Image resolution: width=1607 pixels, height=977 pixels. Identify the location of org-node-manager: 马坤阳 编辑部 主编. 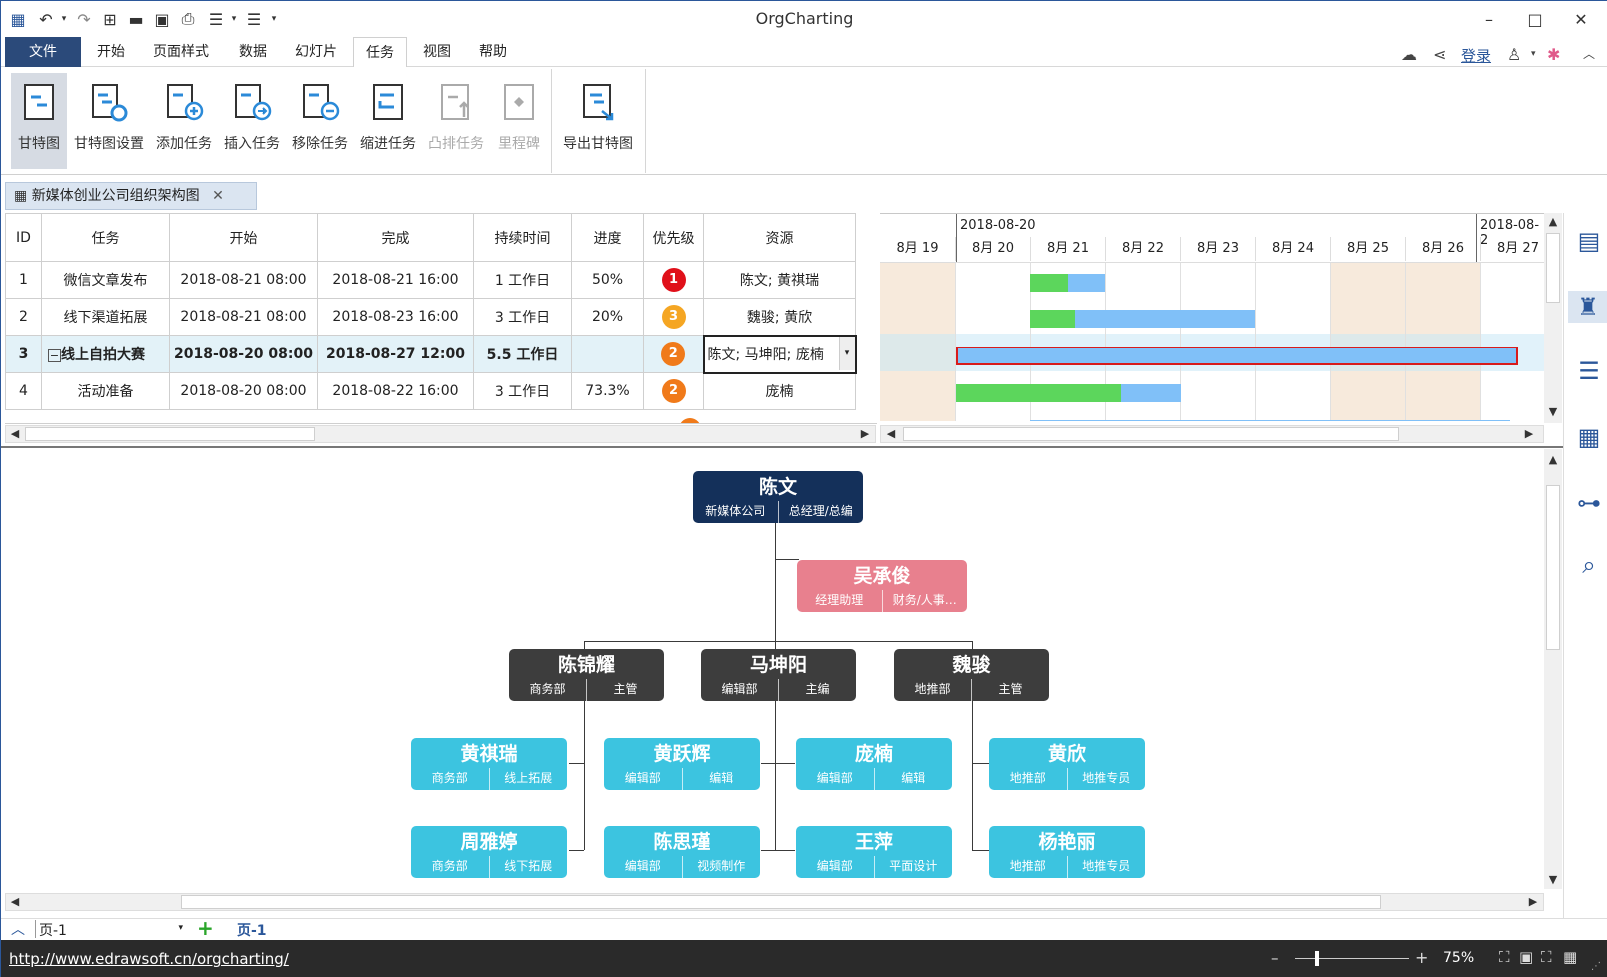
(778, 675).